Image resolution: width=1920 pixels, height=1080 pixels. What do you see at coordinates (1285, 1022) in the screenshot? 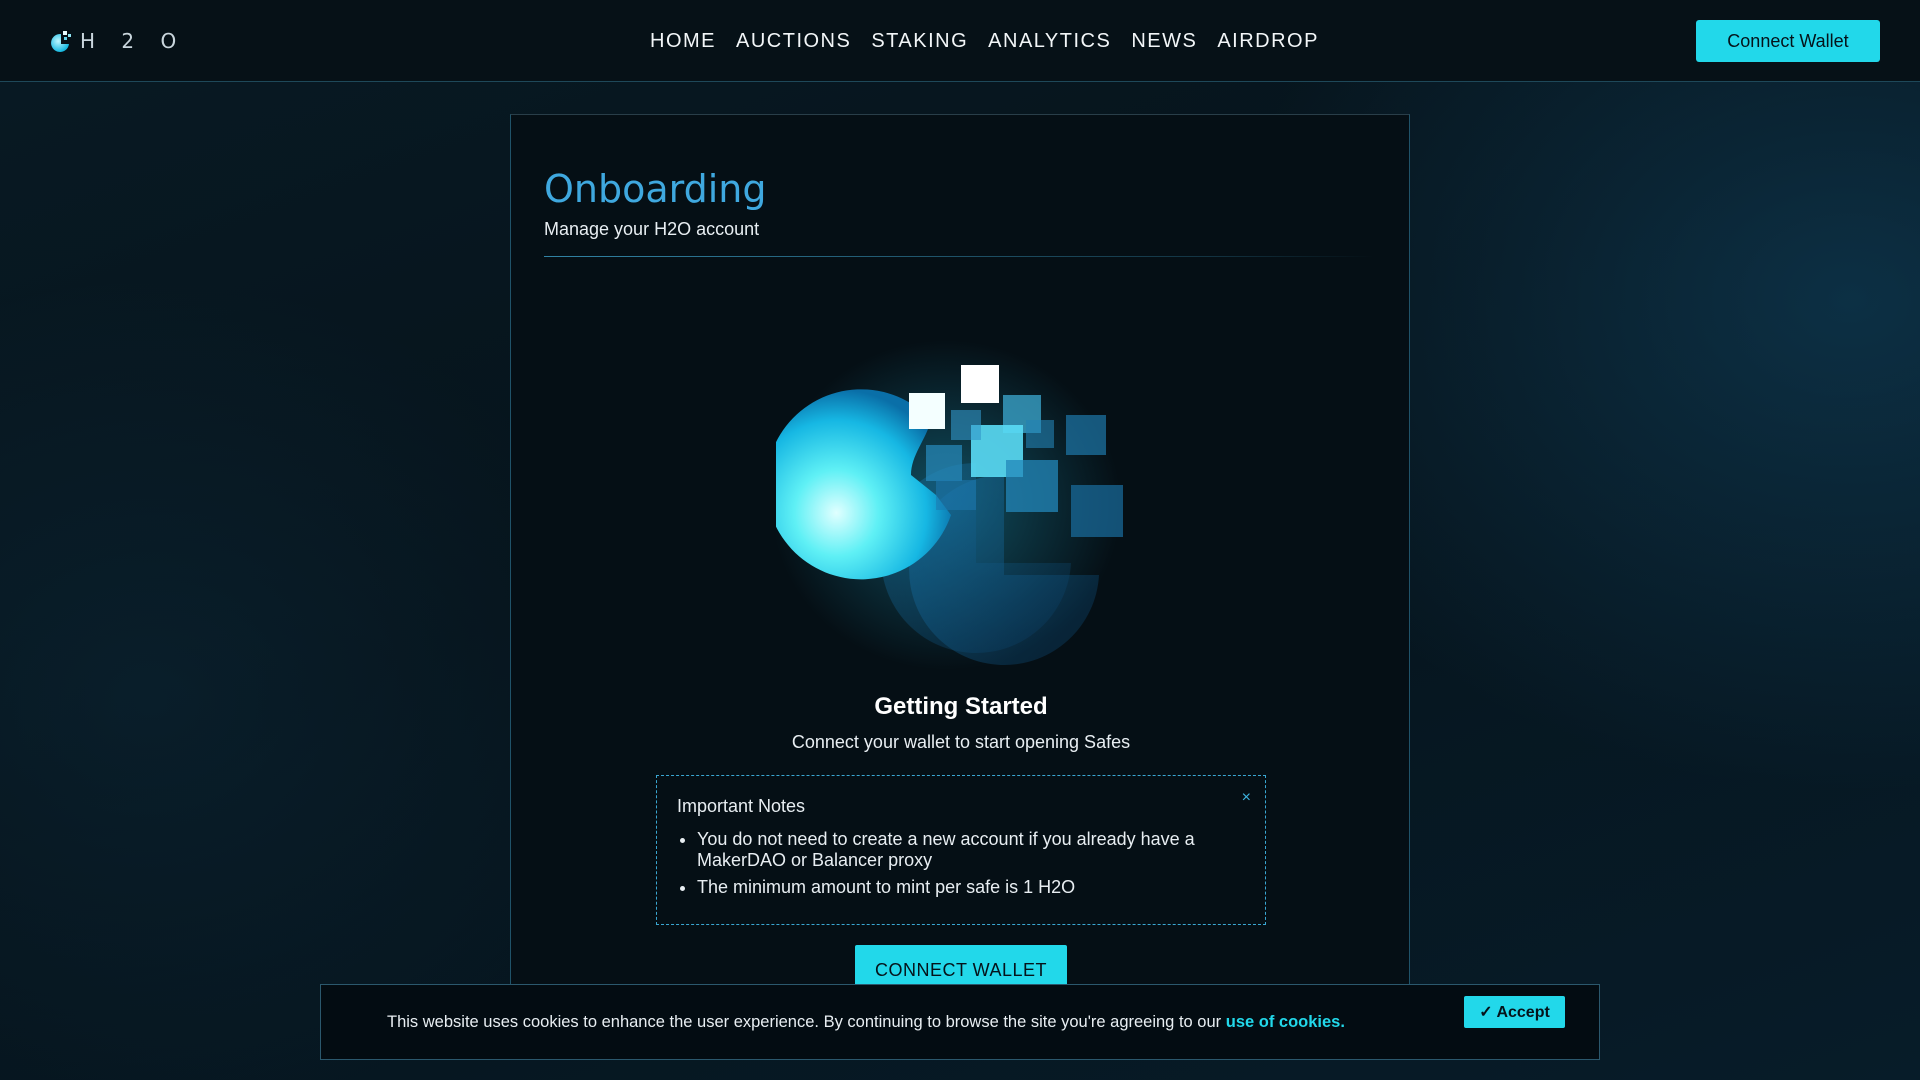
I see `cookie-policy-link: use of cookies.` at bounding box center [1285, 1022].